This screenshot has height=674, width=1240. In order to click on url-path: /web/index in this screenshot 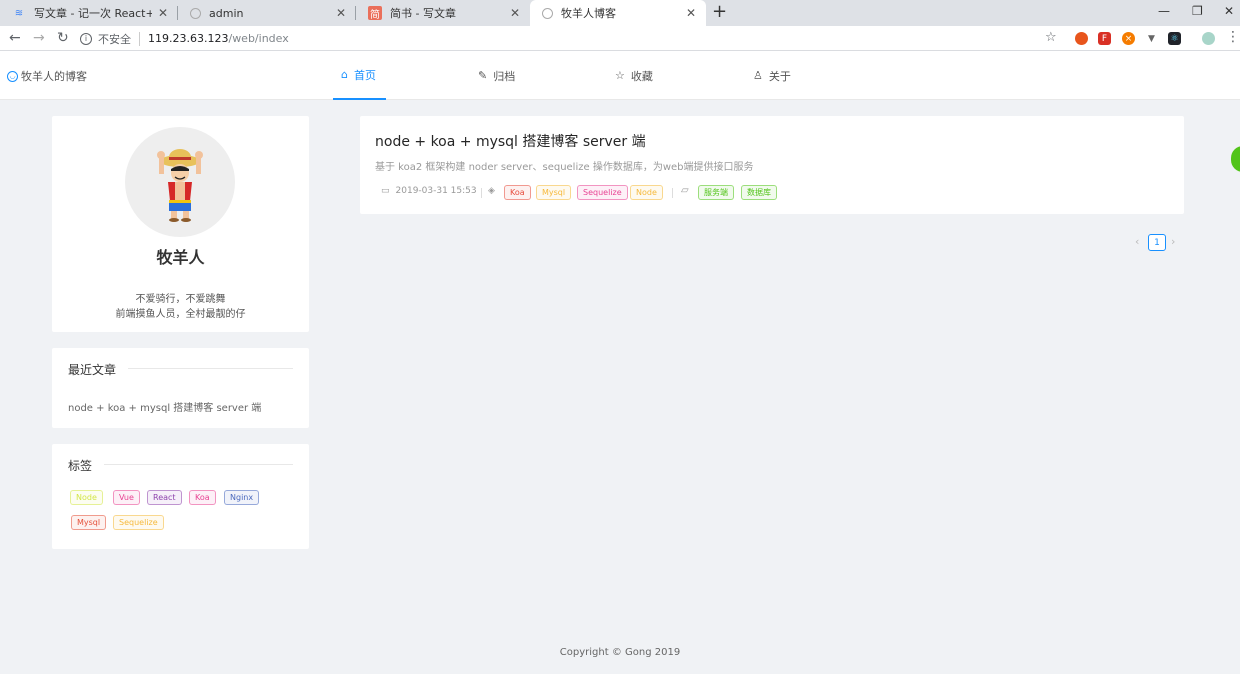, I will do `click(258, 38)`.